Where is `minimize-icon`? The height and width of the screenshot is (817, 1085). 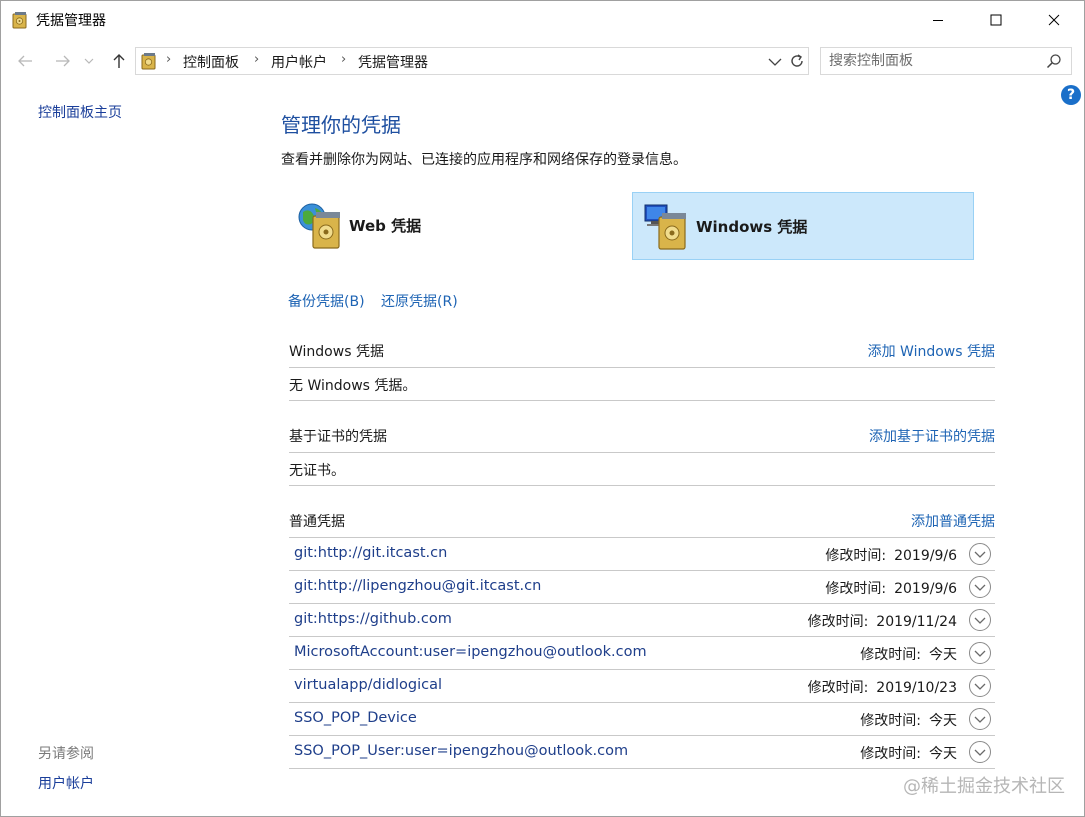
minimize-icon is located at coordinates (938, 20).